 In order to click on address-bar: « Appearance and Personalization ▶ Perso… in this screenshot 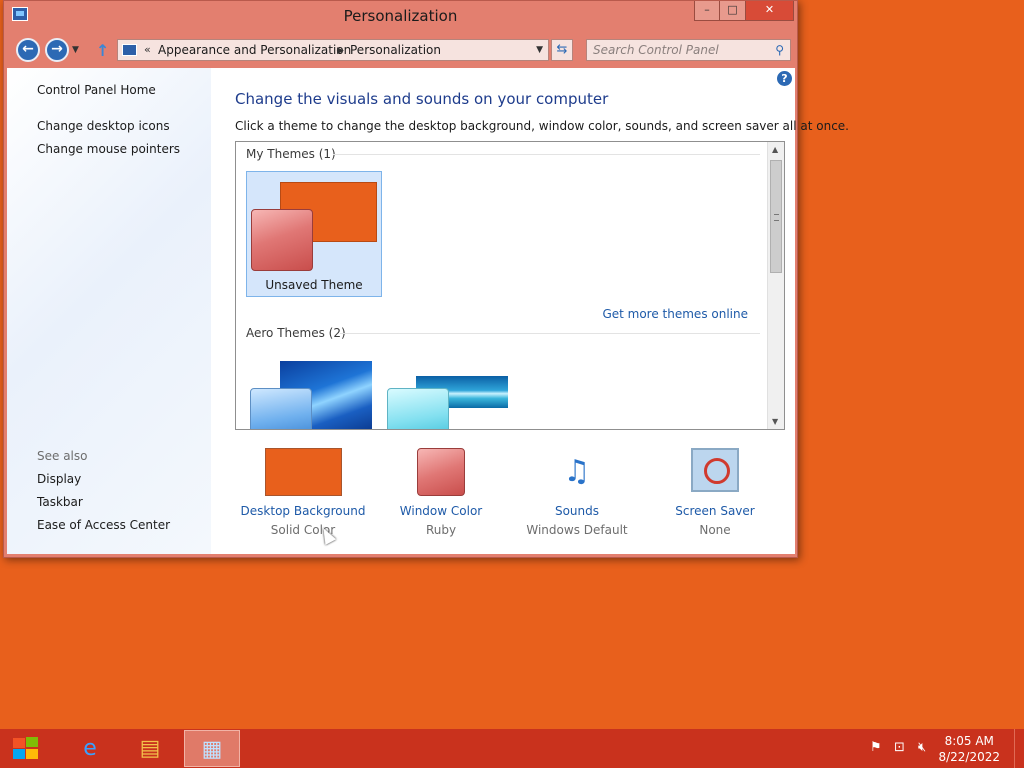, I will do `click(333, 50)`.